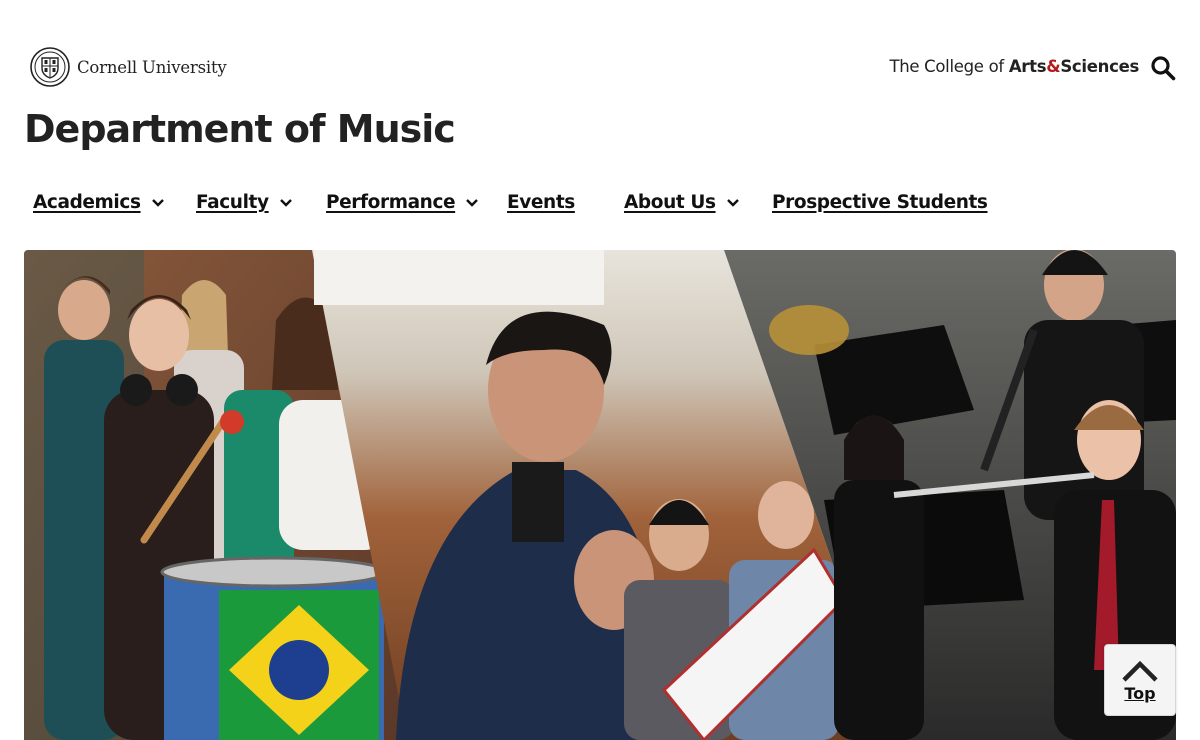 This screenshot has width=1200, height=740. What do you see at coordinates (1140, 693) in the screenshot?
I see `back-to-top-label: Top` at bounding box center [1140, 693].